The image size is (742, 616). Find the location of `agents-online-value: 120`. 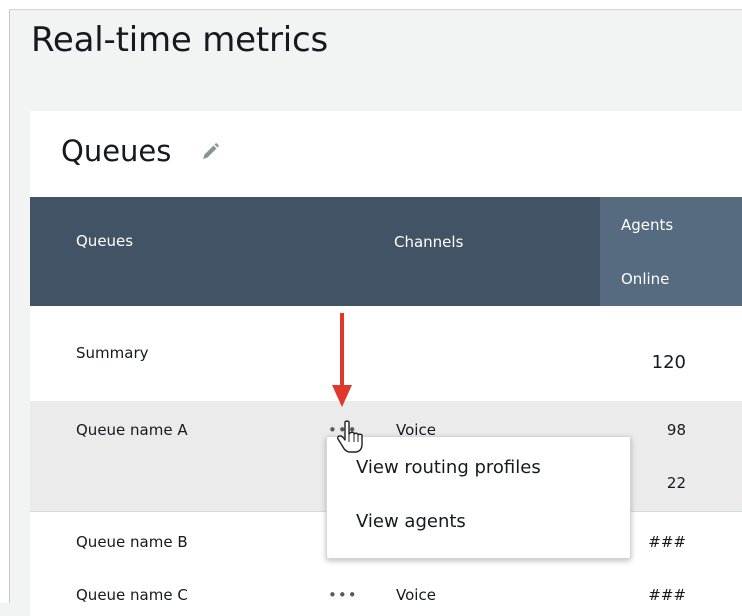

agents-online-value: 120 is located at coordinates (668, 362).